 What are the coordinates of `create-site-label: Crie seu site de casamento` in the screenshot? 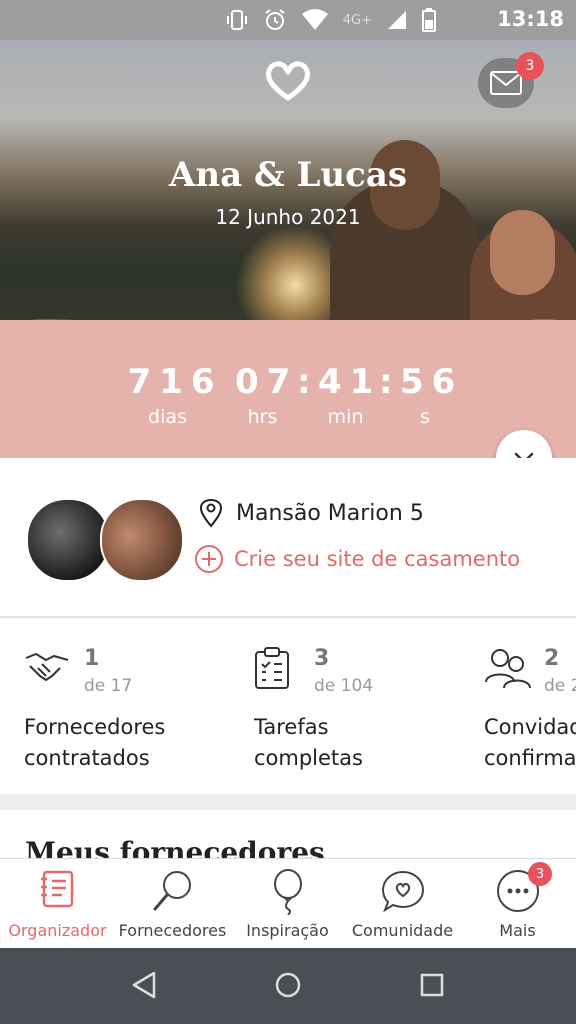 It's located at (377, 559).